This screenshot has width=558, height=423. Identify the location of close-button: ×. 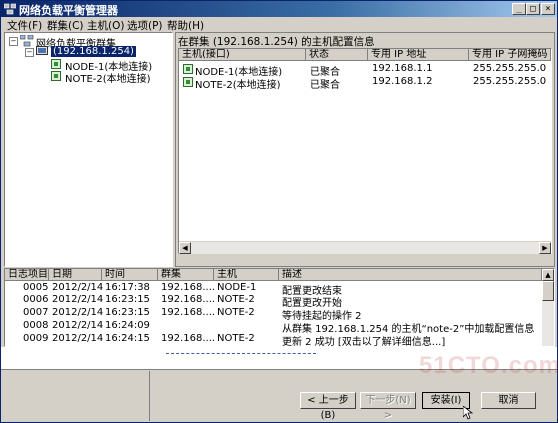
(548, 9).